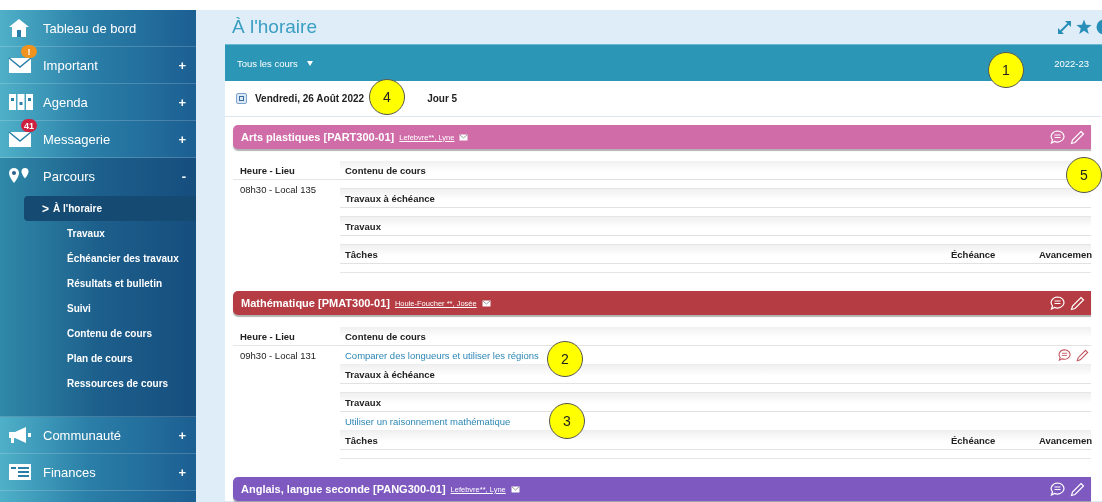 The width and height of the screenshot is (1102, 502). I want to click on sidebar-item: Agenda +, so click(98, 102).